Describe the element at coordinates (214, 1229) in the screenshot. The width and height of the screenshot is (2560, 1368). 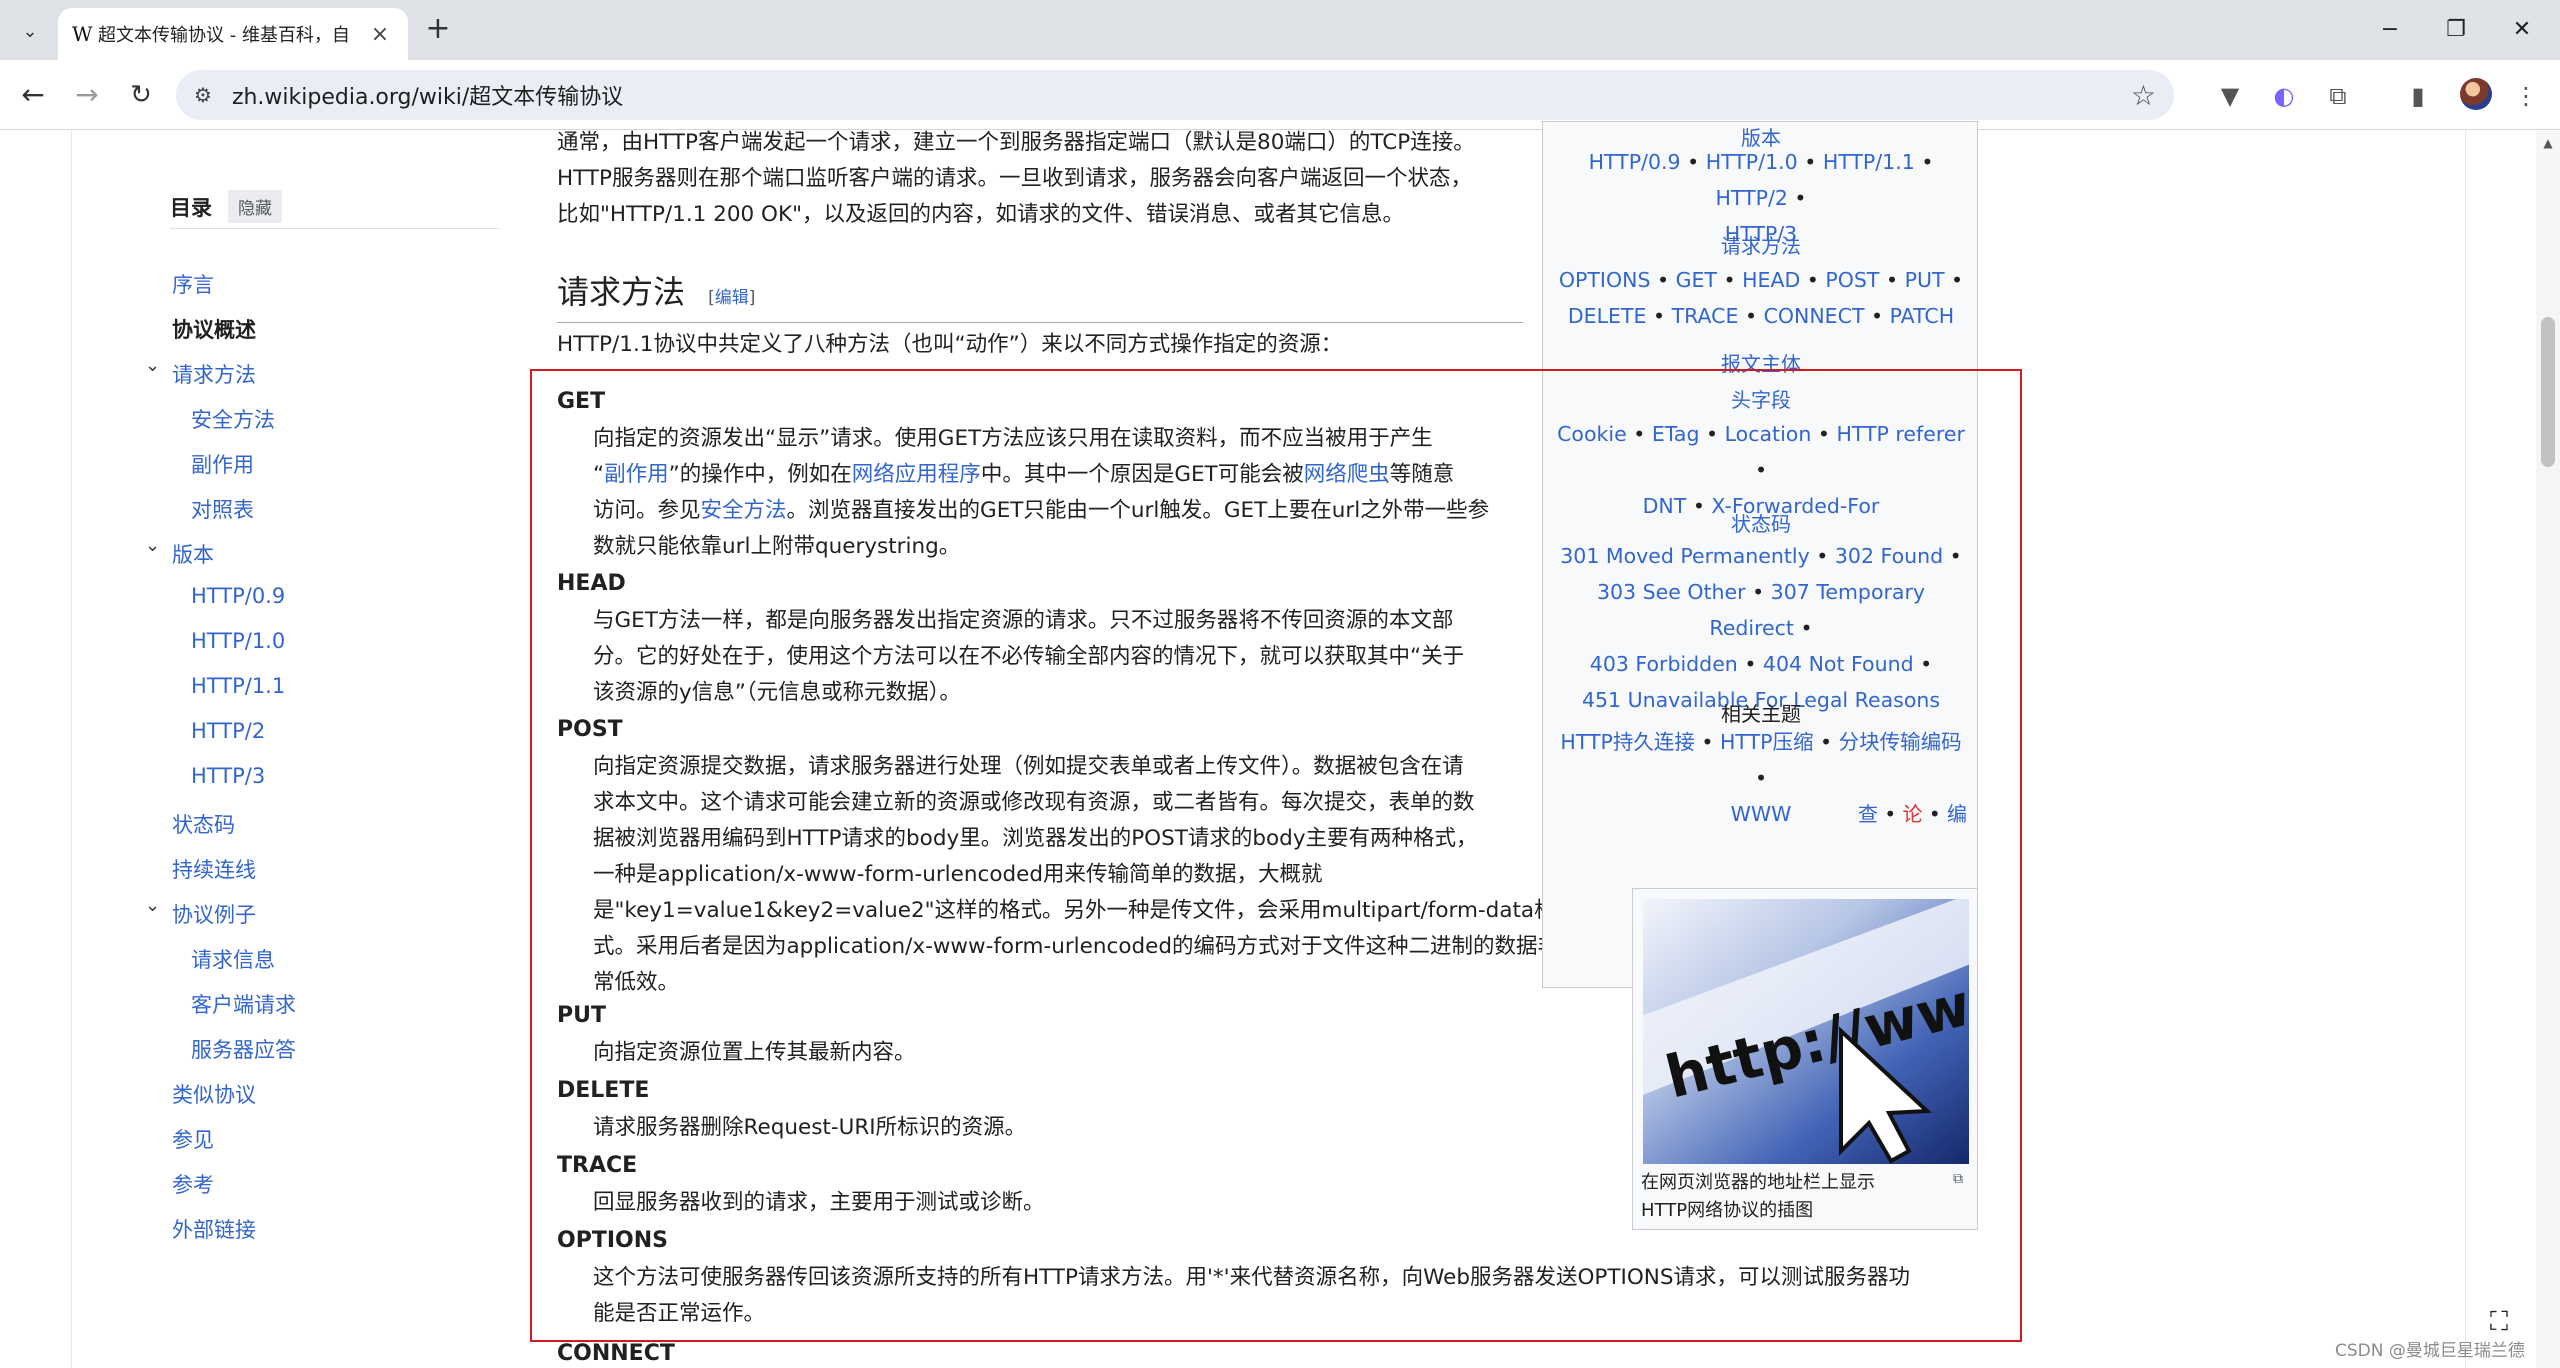
I see `toc-item: 外部链接` at that location.